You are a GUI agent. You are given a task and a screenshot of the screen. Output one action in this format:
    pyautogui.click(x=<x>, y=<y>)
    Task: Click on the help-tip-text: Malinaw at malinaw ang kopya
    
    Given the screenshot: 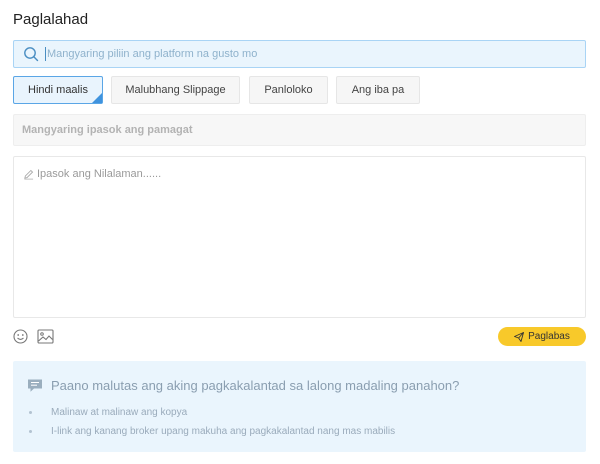 What is the action you would take?
    pyautogui.click(x=119, y=412)
    